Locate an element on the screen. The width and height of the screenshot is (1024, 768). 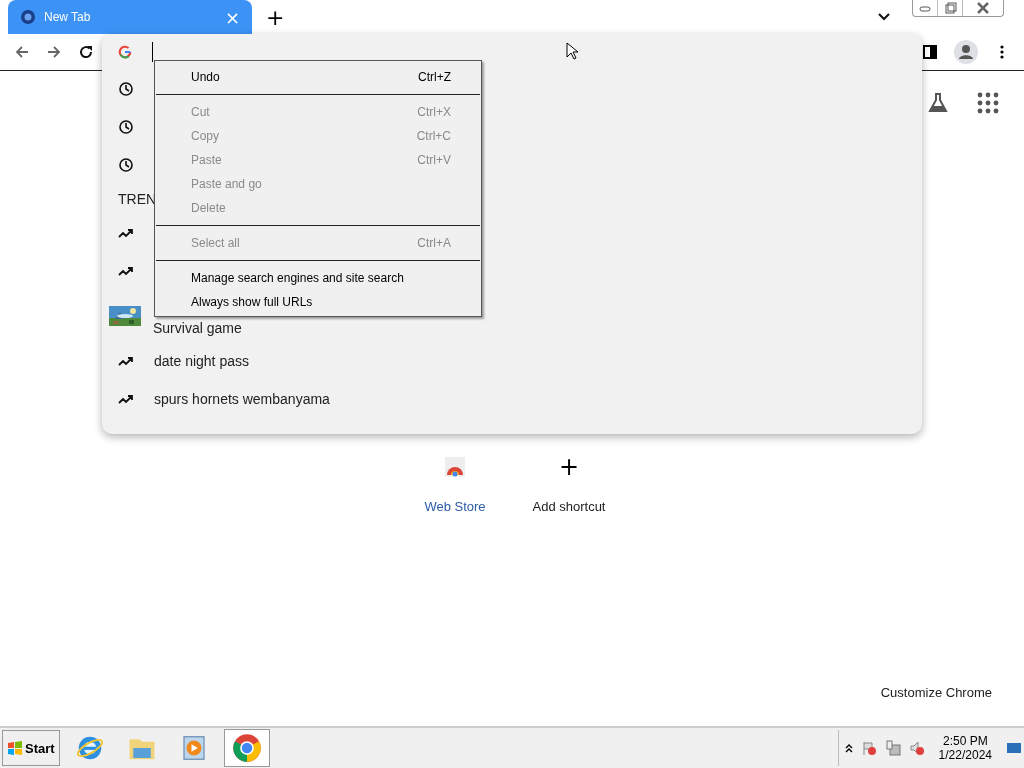
chevron-down-icon is located at coordinates (884, 17).